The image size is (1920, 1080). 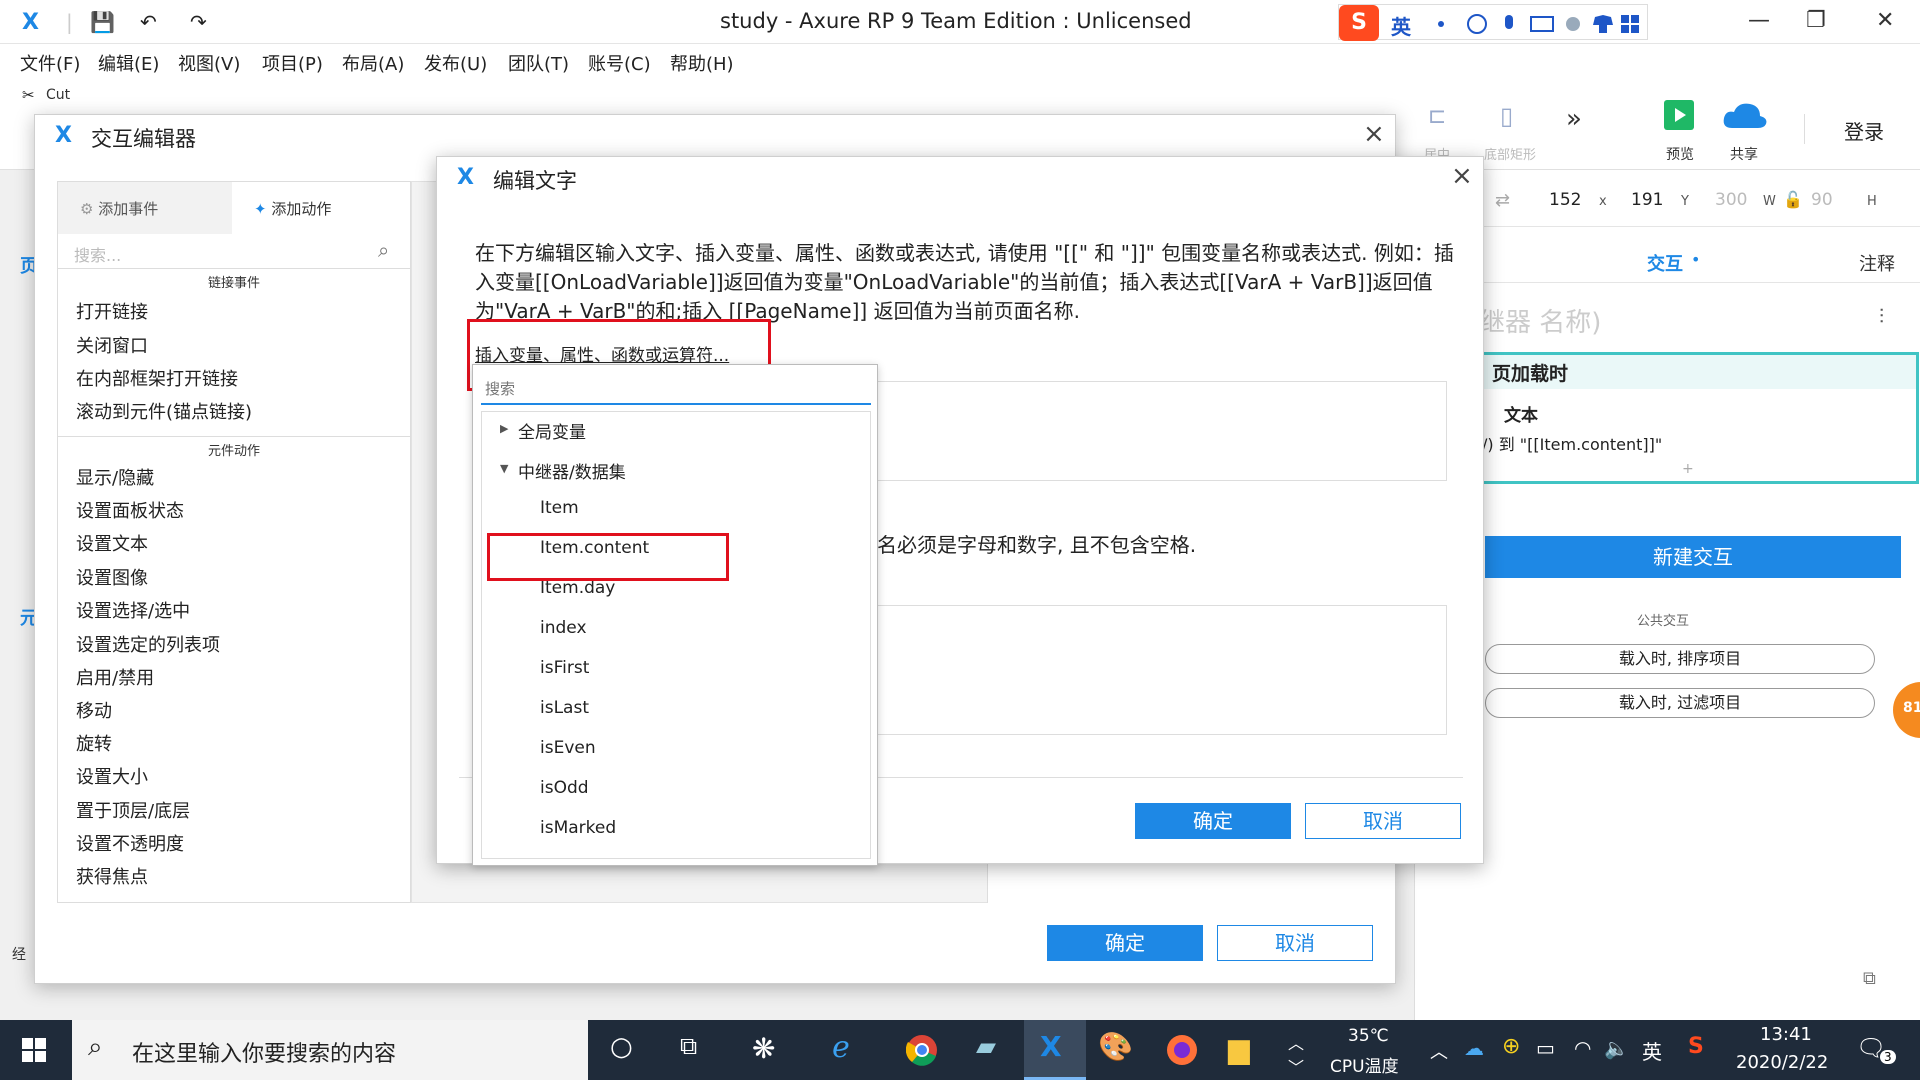 I want to click on redo-icon: ↷, so click(x=198, y=22).